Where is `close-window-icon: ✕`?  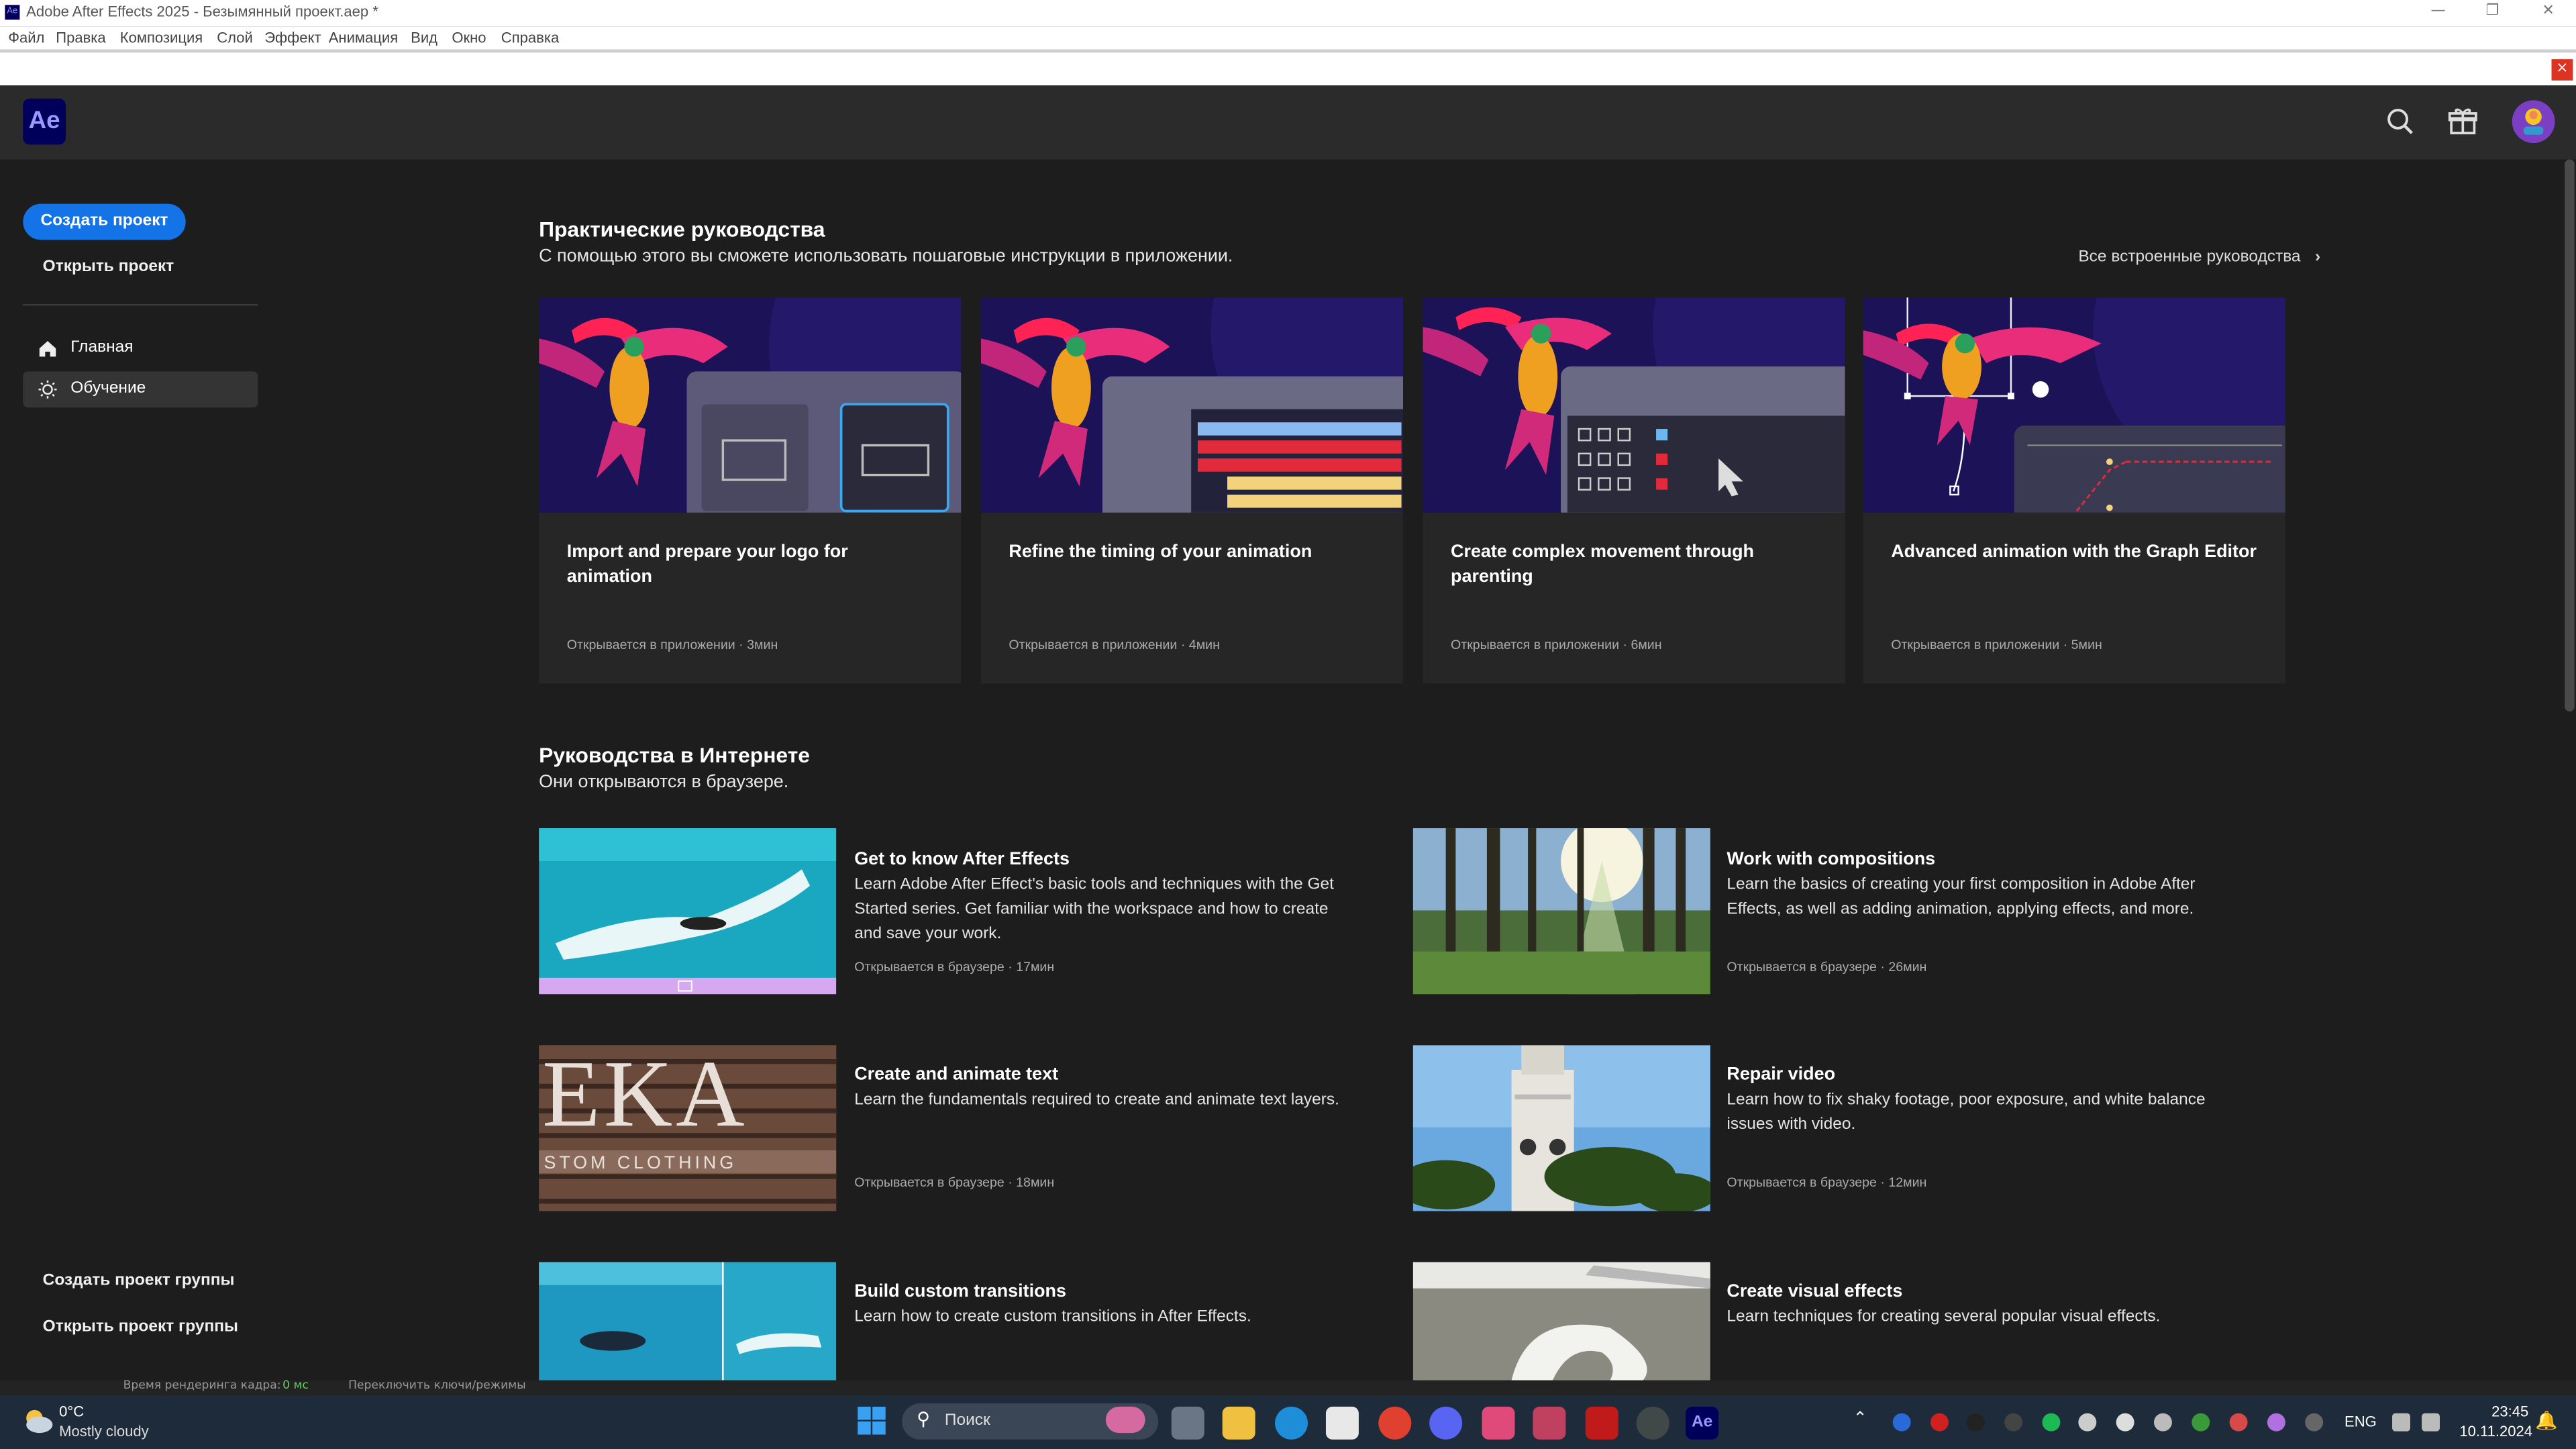 close-window-icon: ✕ is located at coordinates (2548, 13).